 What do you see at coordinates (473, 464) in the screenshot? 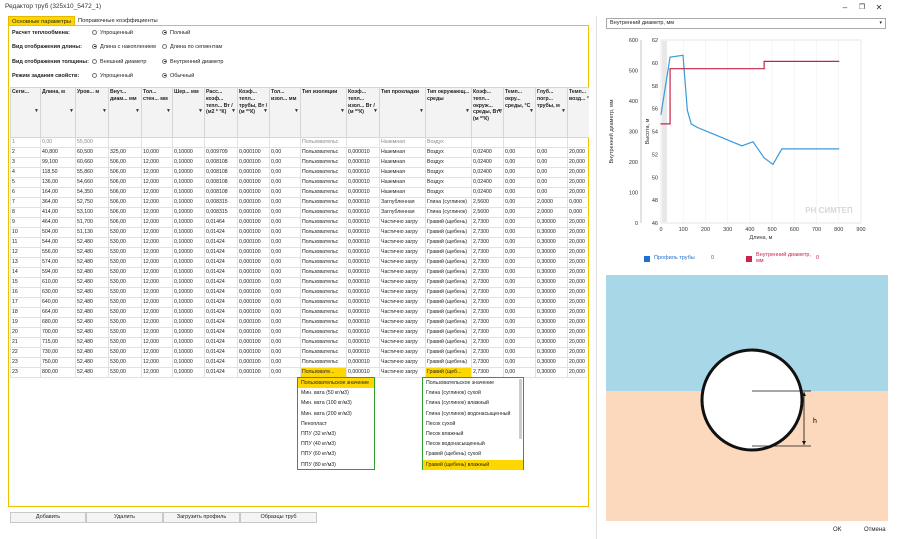
I see `dropdown-option: Гравий (щебень) влажный` at bounding box center [473, 464].